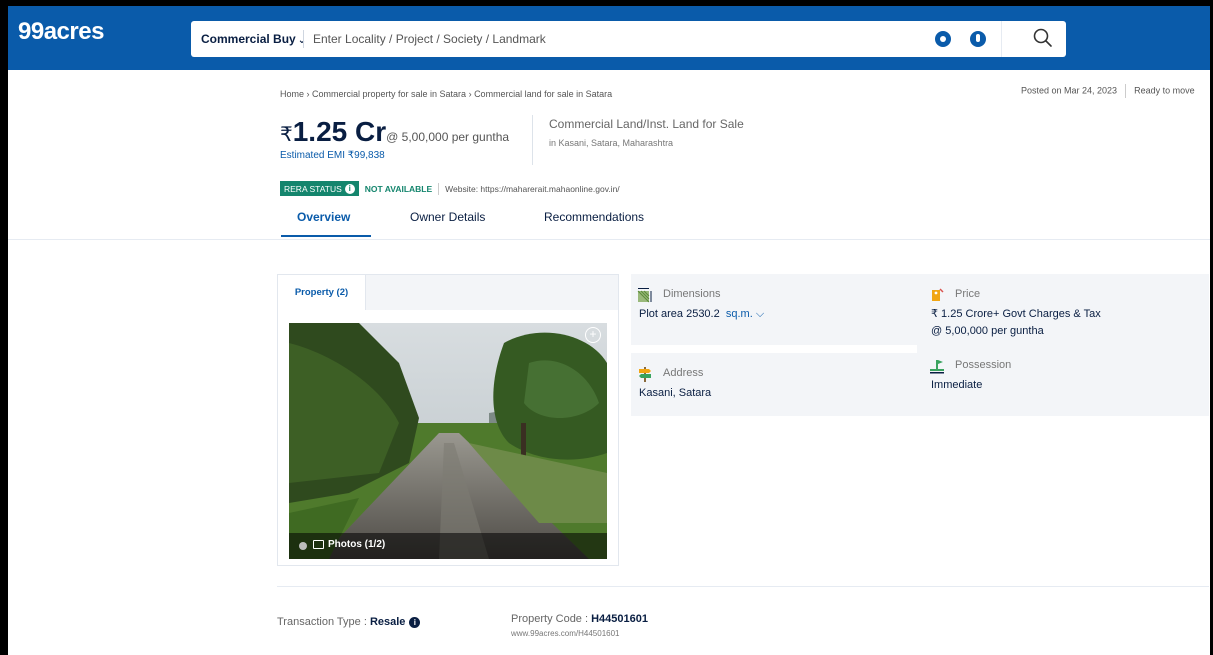  What do you see at coordinates (594, 217) in the screenshot?
I see `tab-recommendations: Recommendations` at bounding box center [594, 217].